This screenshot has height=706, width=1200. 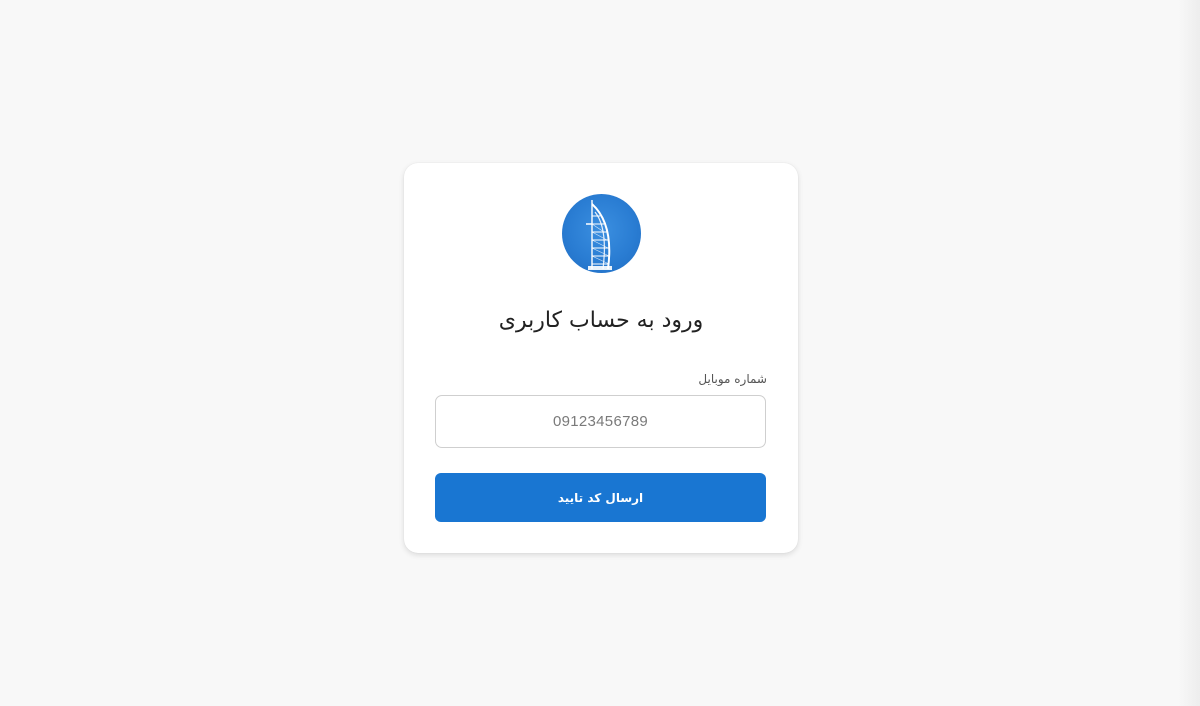 I want to click on page-title: ورود به حساب کاربری, so click(x=601, y=320).